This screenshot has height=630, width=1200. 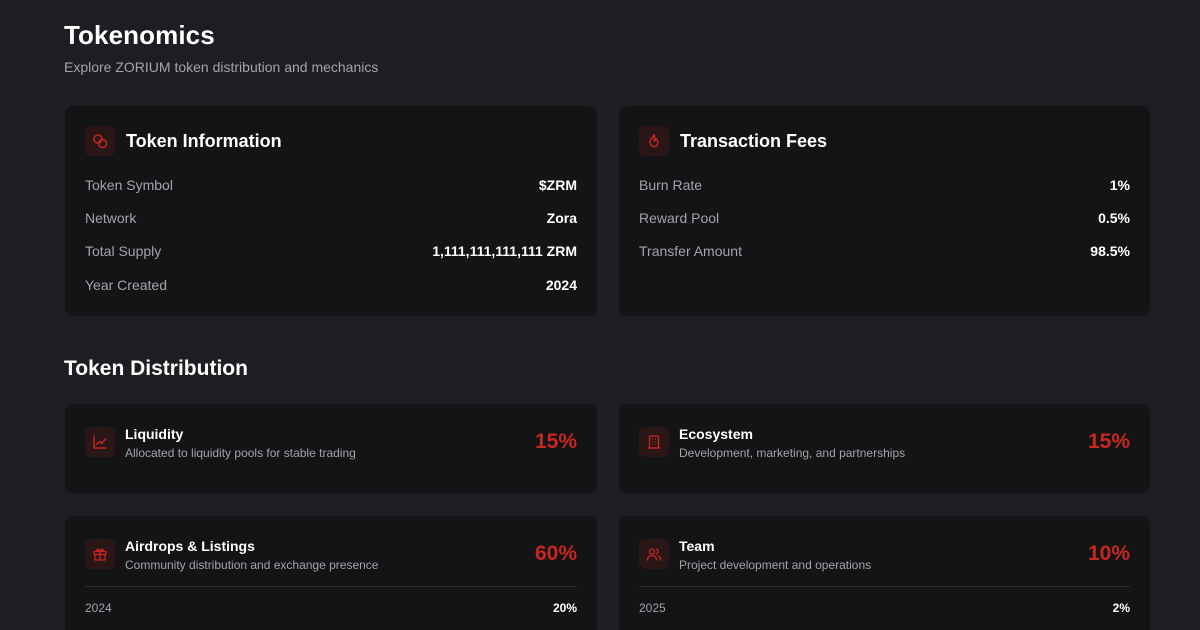 What do you see at coordinates (884, 218) in the screenshot?
I see `fee-row: Reward Pool 0.5%` at bounding box center [884, 218].